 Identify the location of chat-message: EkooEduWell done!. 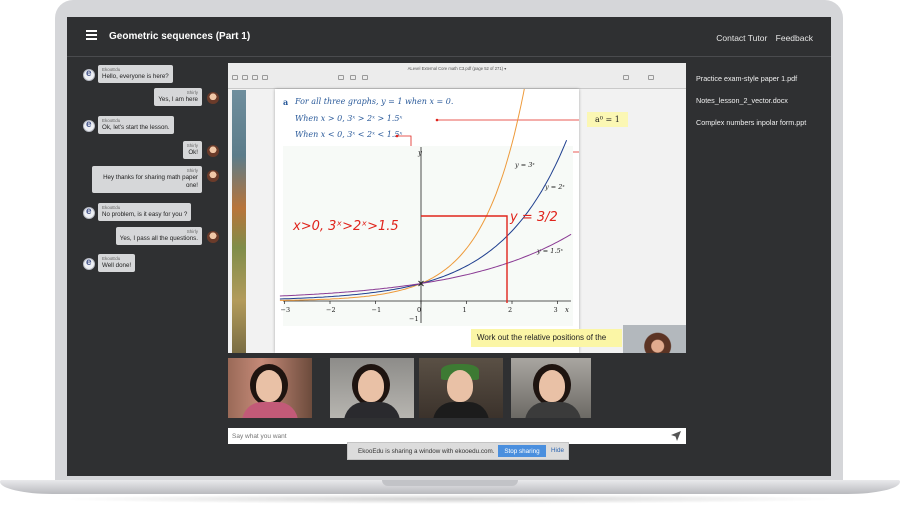
(156, 265).